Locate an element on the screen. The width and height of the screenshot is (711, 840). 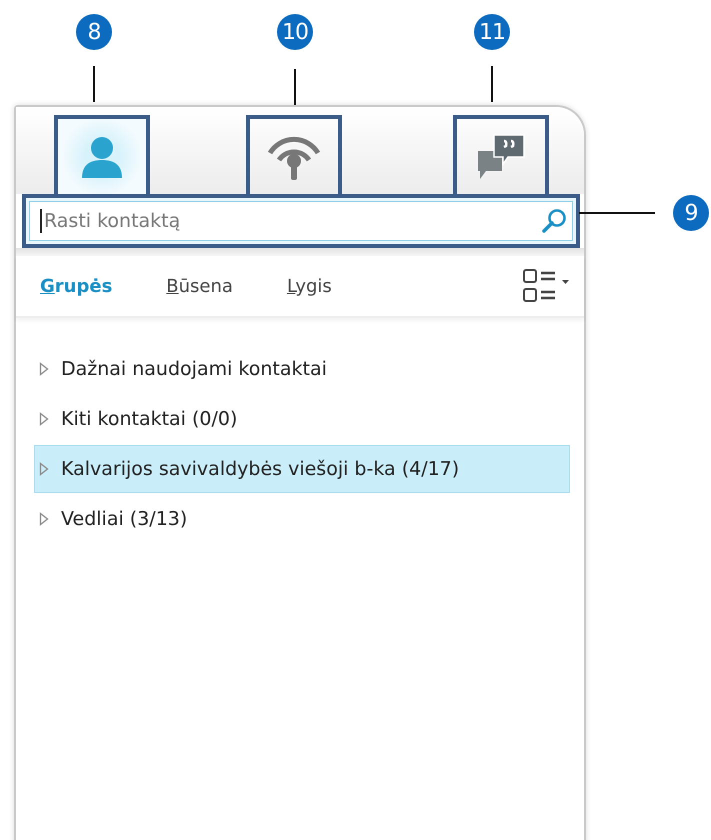
group-row: Vedliai (3/13) is located at coordinates (302, 519).